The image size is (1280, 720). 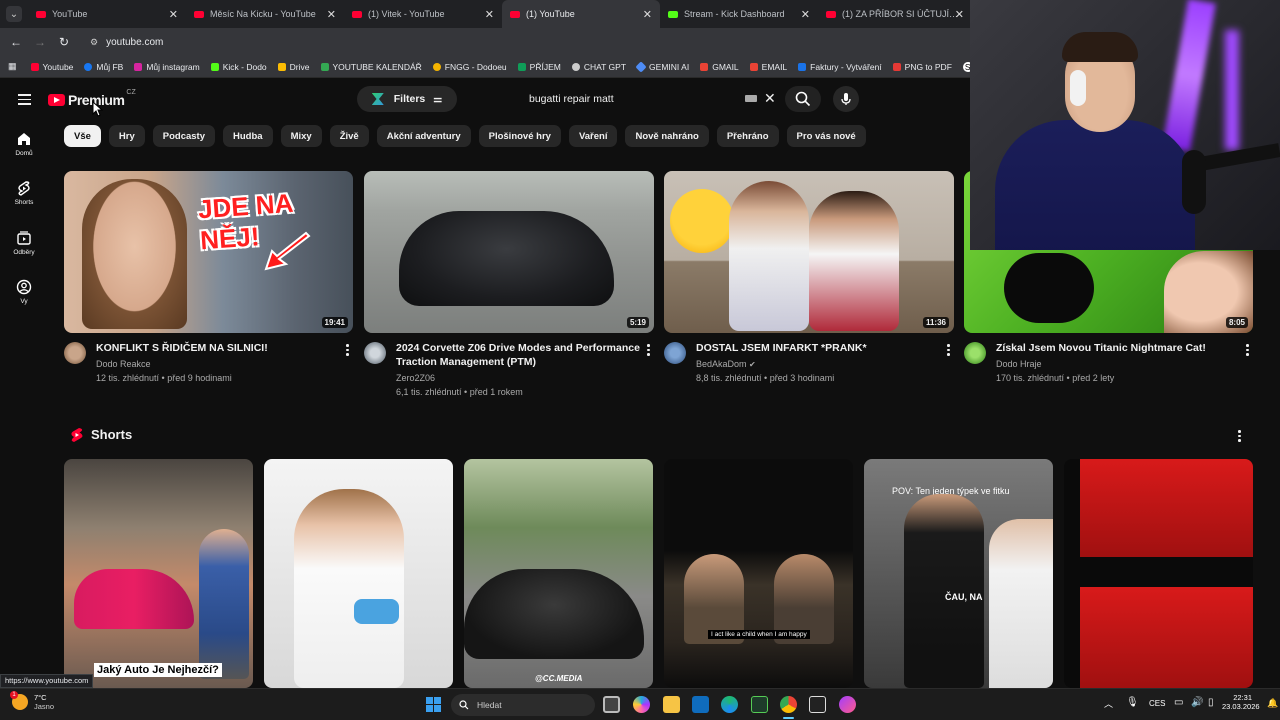 What do you see at coordinates (265, 14) in the screenshot?
I see `tab-youtube-2: Měsíc Na Kicku - YouTube ✕` at bounding box center [265, 14].